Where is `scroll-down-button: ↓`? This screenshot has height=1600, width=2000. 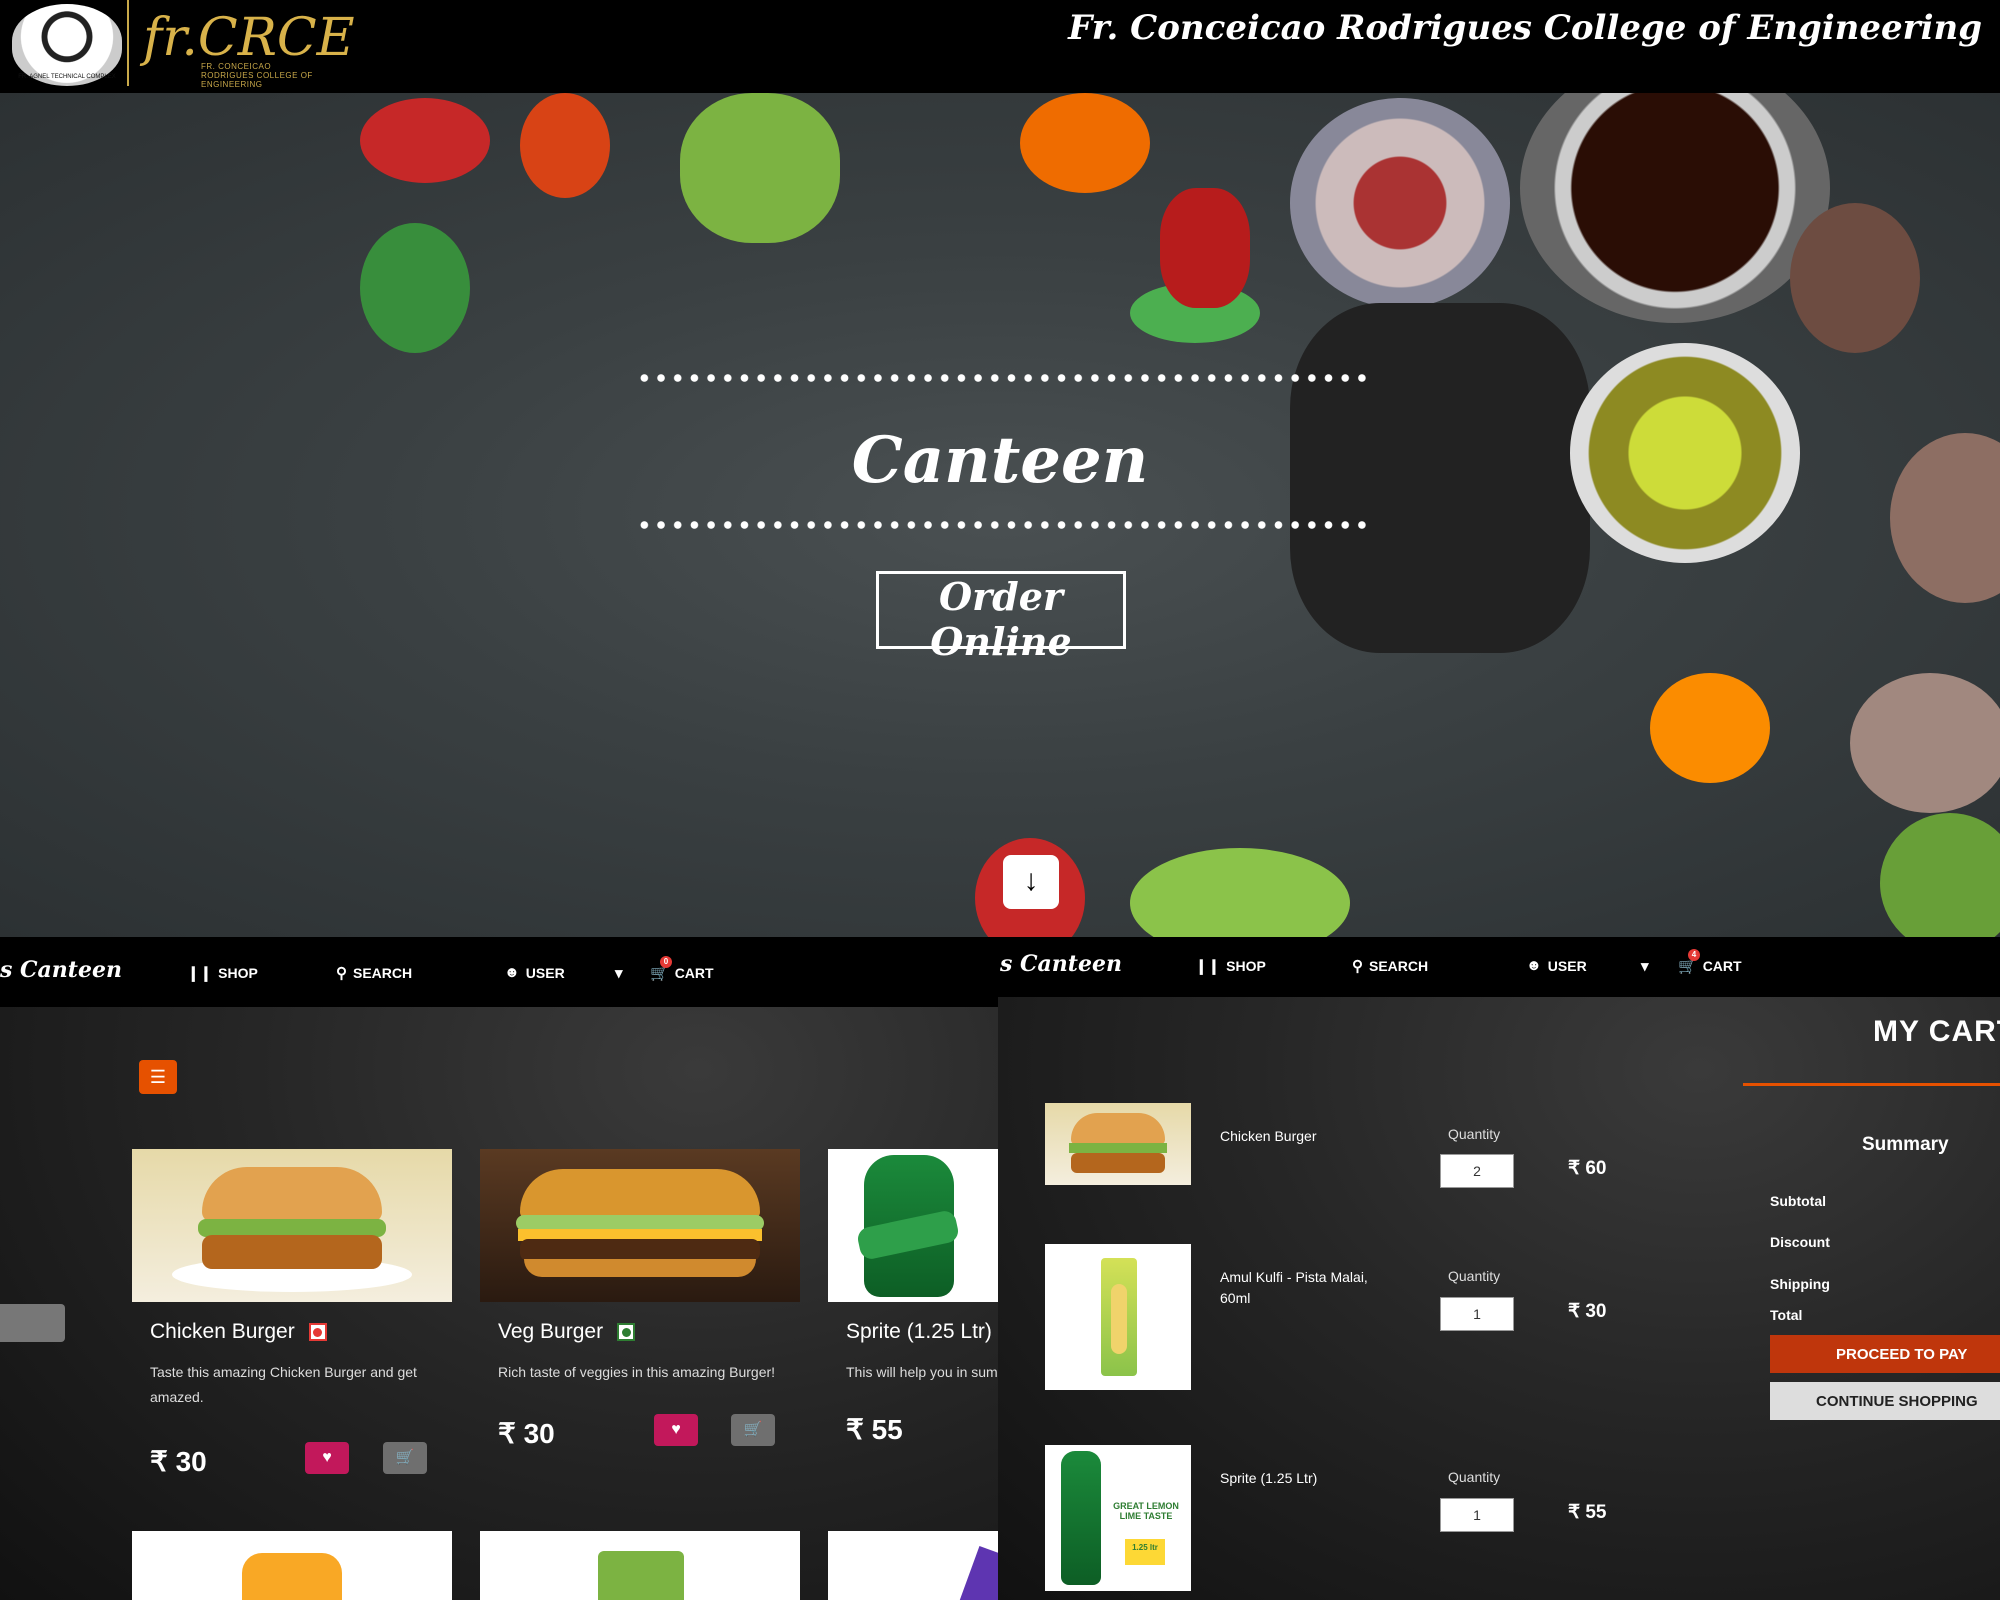 scroll-down-button: ↓ is located at coordinates (1031, 882).